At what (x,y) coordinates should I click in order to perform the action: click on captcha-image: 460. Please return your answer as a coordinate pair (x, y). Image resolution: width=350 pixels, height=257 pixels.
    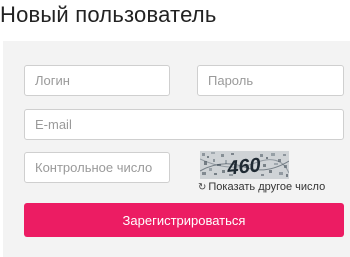
    Looking at the image, I should click on (244, 165).